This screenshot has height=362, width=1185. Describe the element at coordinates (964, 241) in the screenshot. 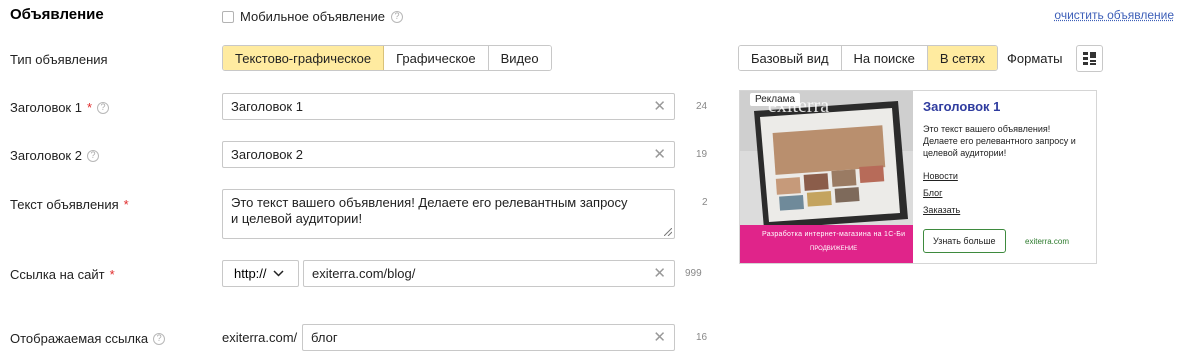

I see `ad-cta-button: Узнать больше` at that location.